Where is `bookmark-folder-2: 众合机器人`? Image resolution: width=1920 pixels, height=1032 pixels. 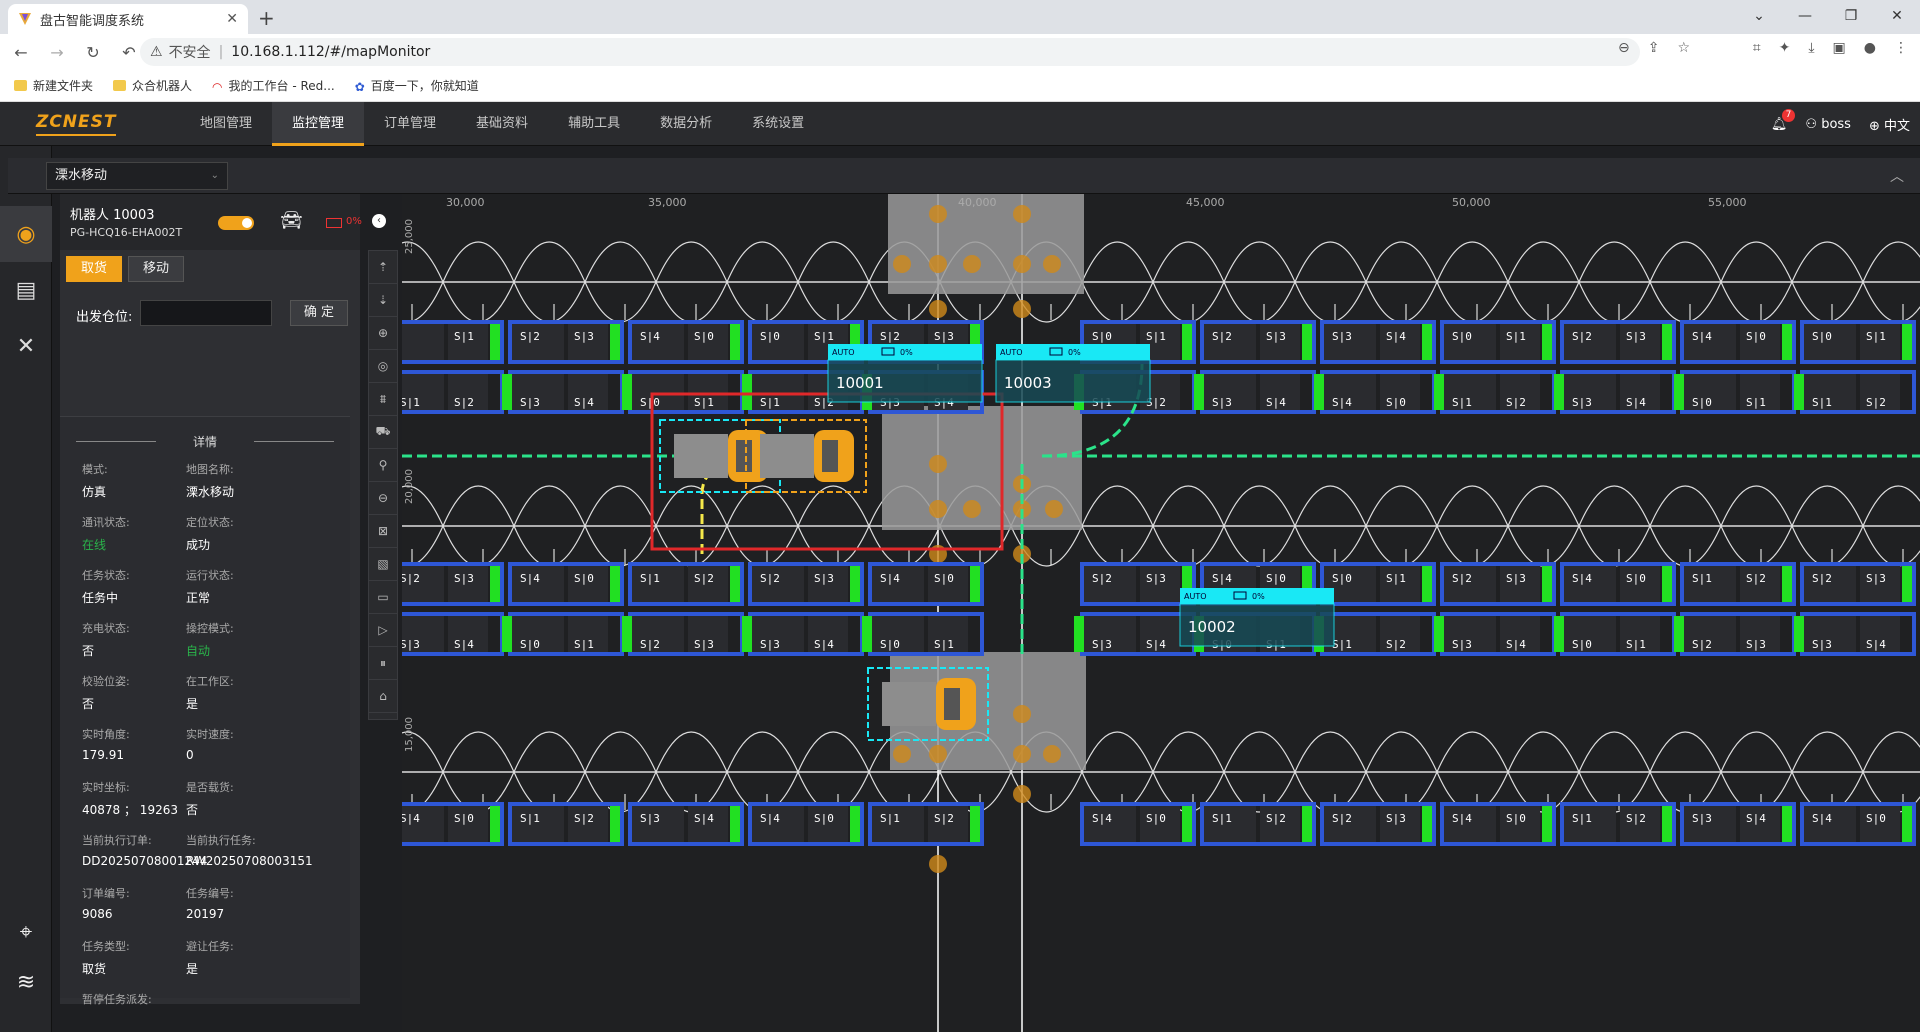
bookmark-folder-2: 众合机器人 is located at coordinates (152, 85).